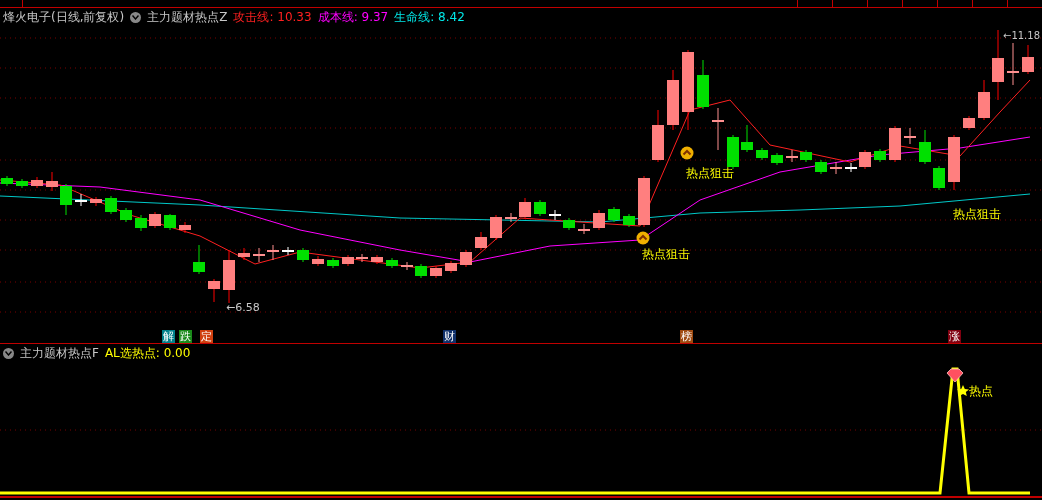 This screenshot has height=500, width=1042. I want to click on indicator-name: 主力题材热点F, so click(59, 353).